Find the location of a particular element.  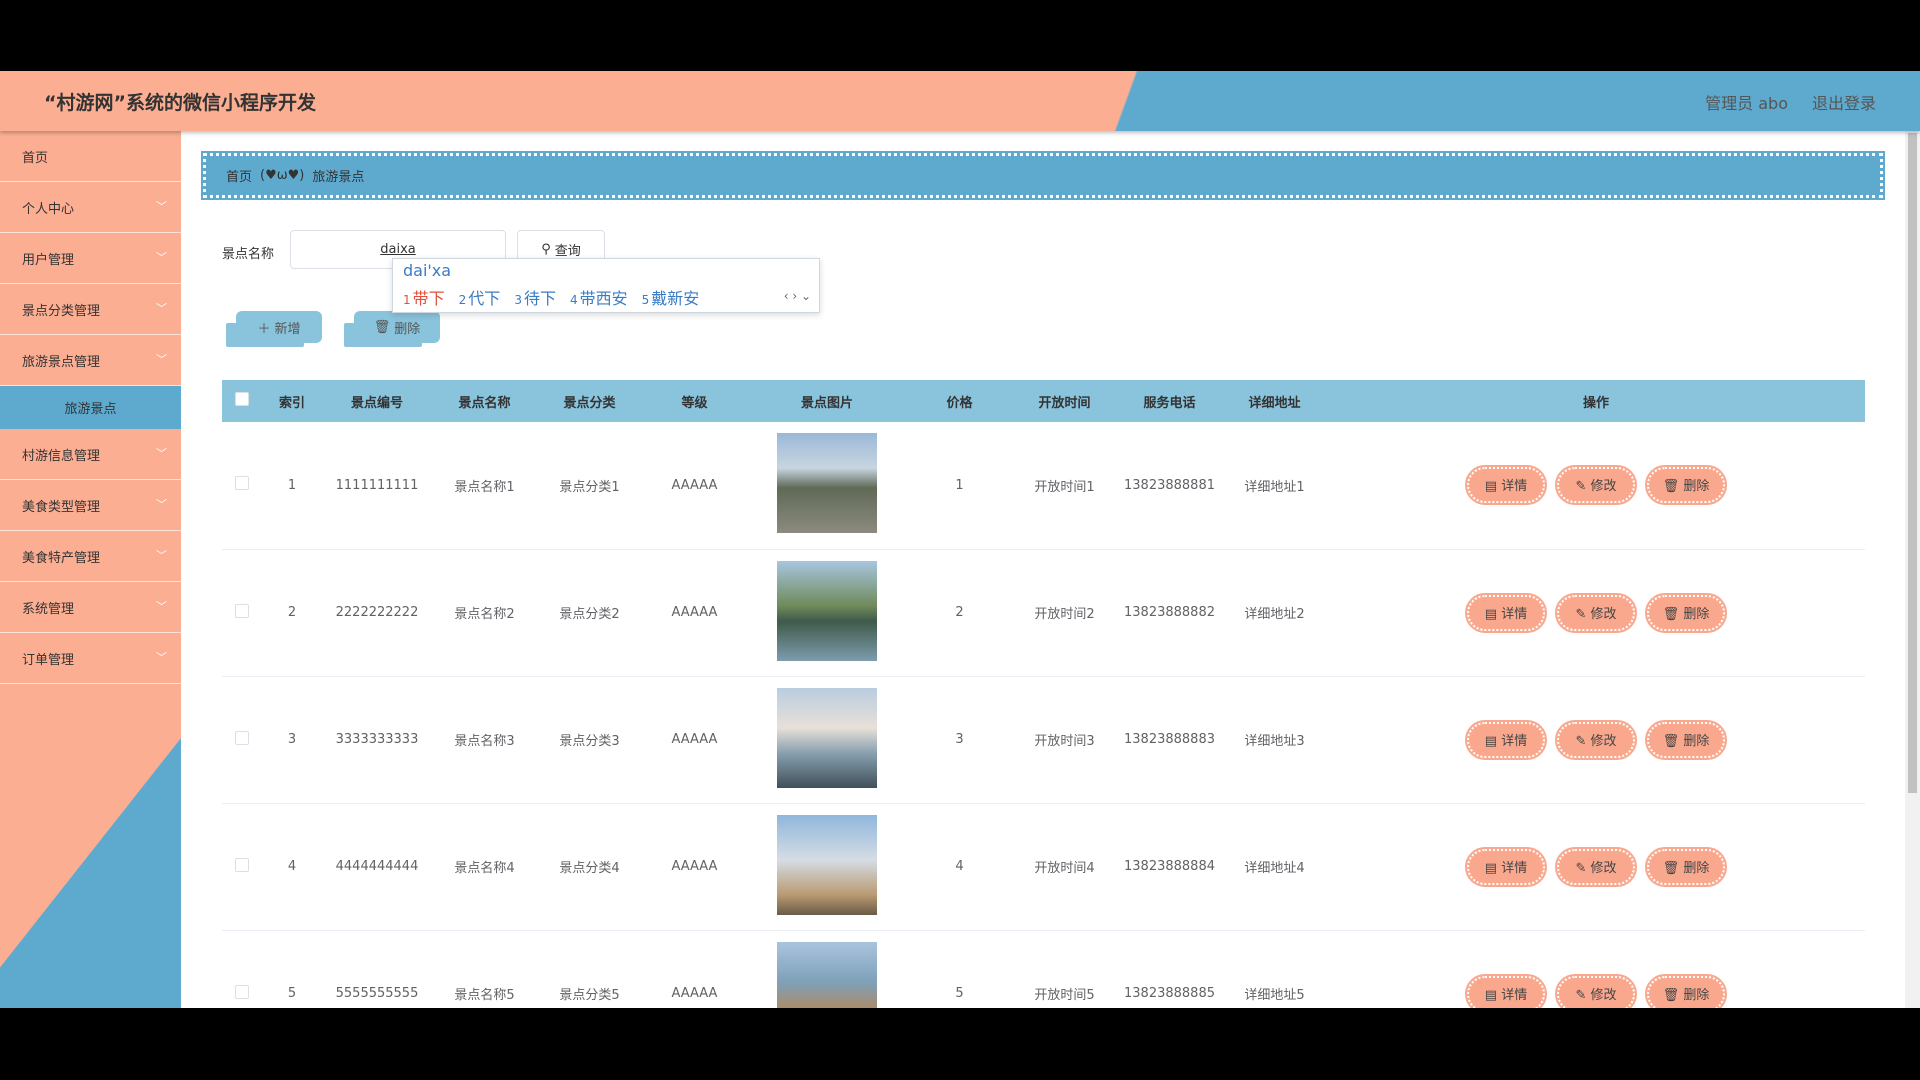

logout-link: 退出登录 is located at coordinates (1844, 102).